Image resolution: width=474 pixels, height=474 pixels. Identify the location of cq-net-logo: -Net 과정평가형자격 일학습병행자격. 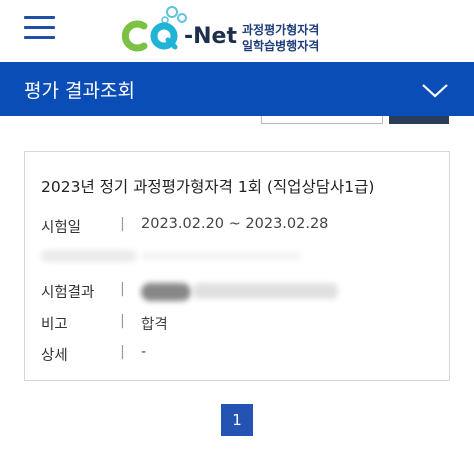
(237, 32).